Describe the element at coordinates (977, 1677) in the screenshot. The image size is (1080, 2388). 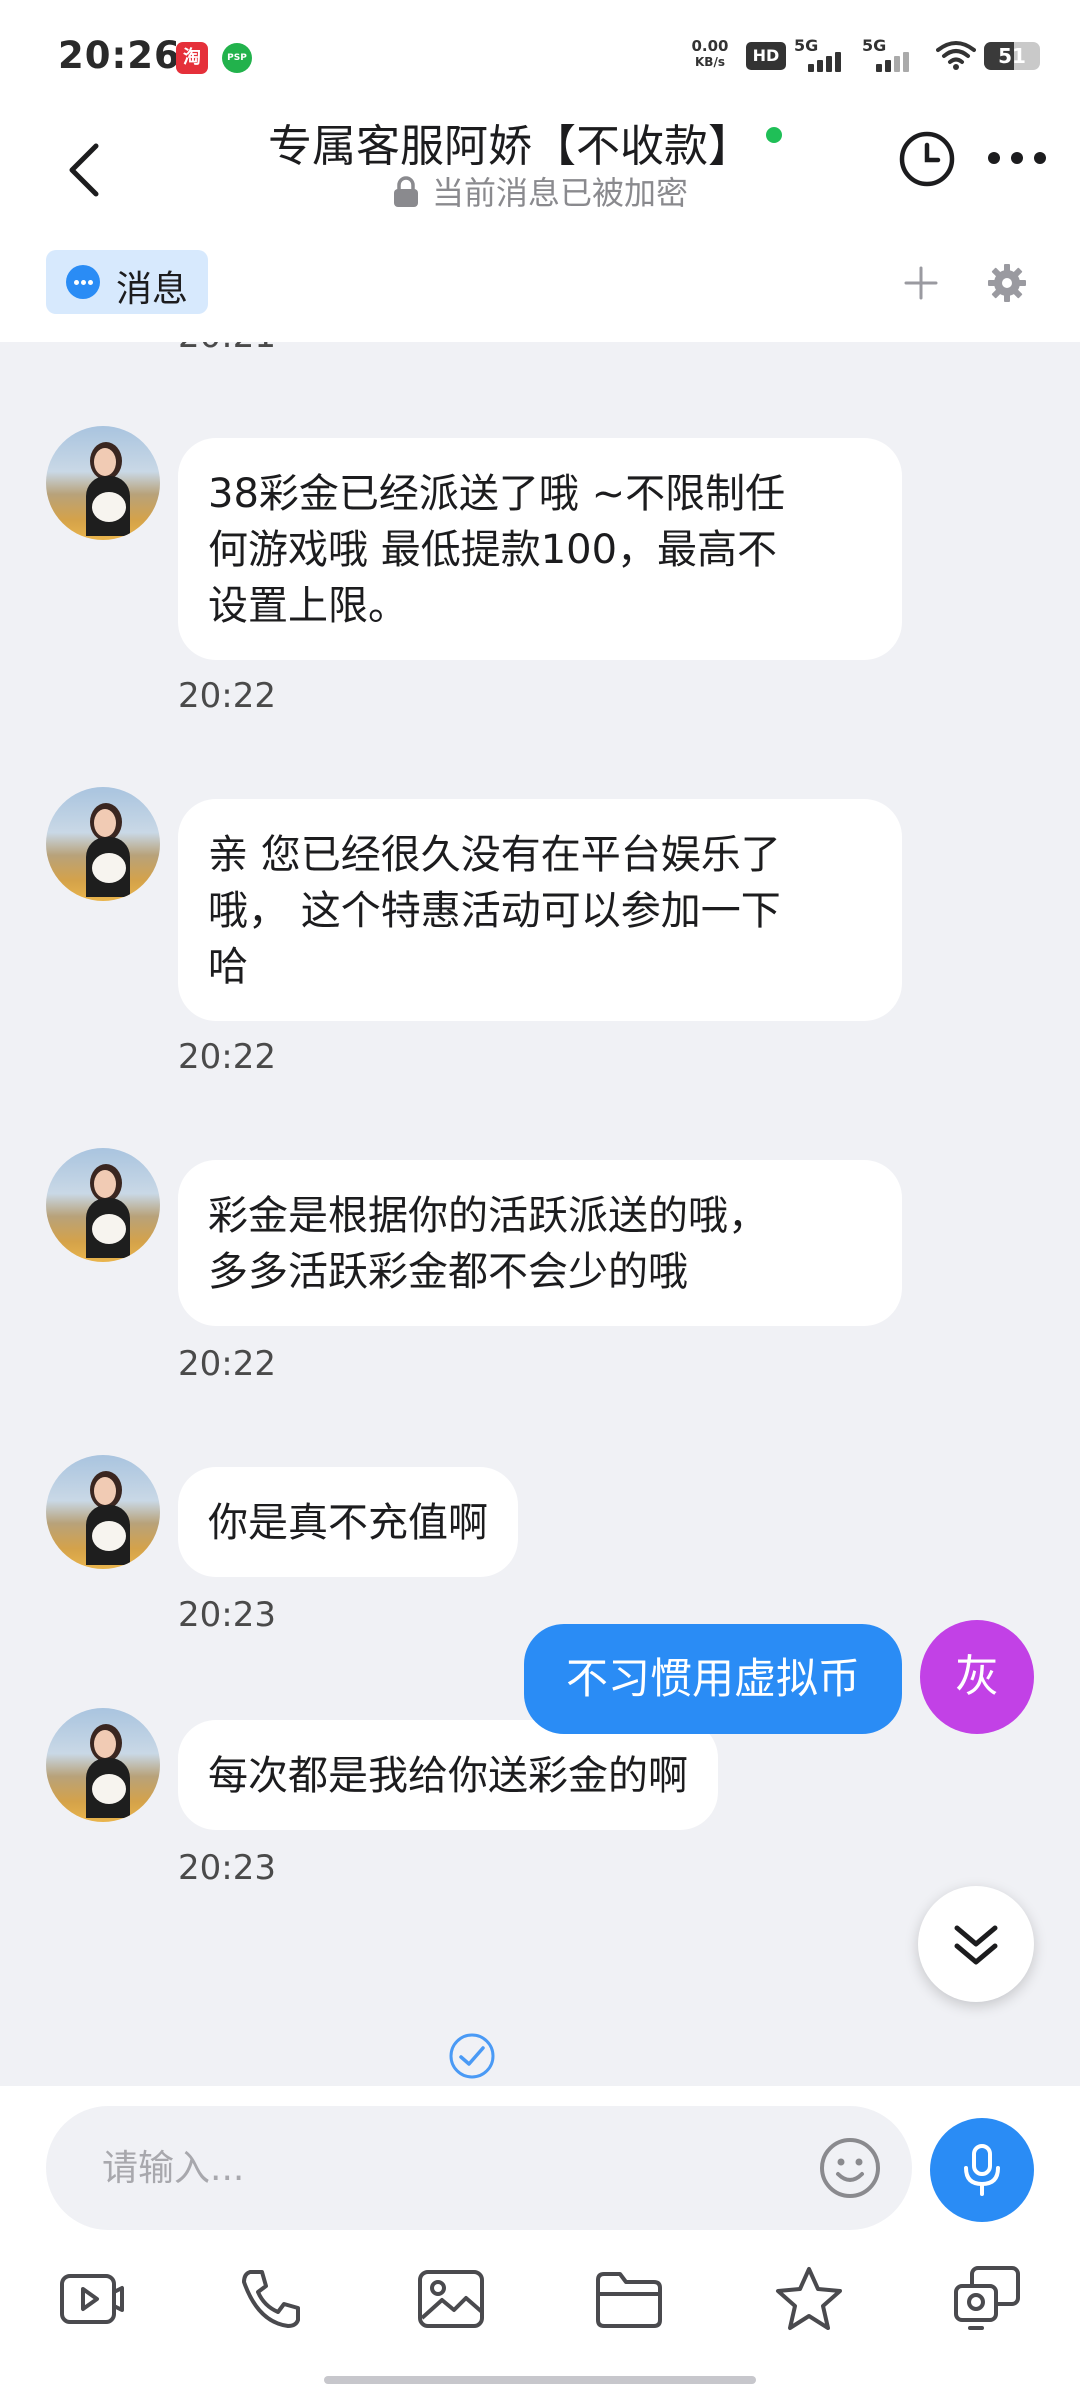
I see `user-avatar: 灰` at that location.